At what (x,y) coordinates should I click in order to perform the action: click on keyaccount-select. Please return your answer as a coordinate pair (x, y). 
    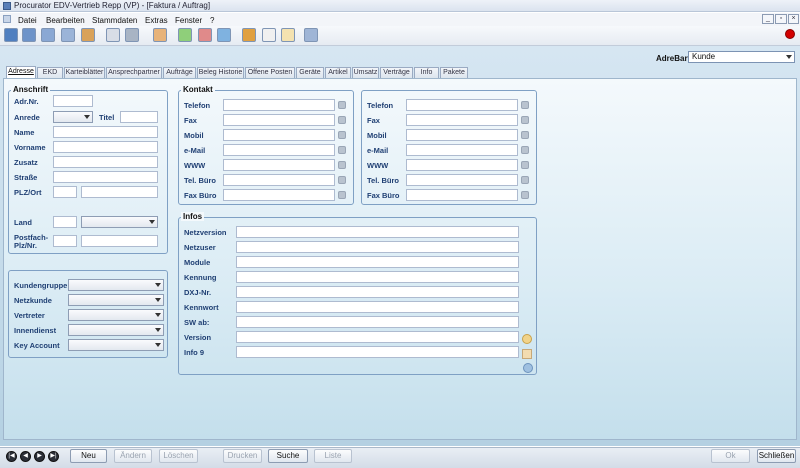
    Looking at the image, I should click on (116, 345).